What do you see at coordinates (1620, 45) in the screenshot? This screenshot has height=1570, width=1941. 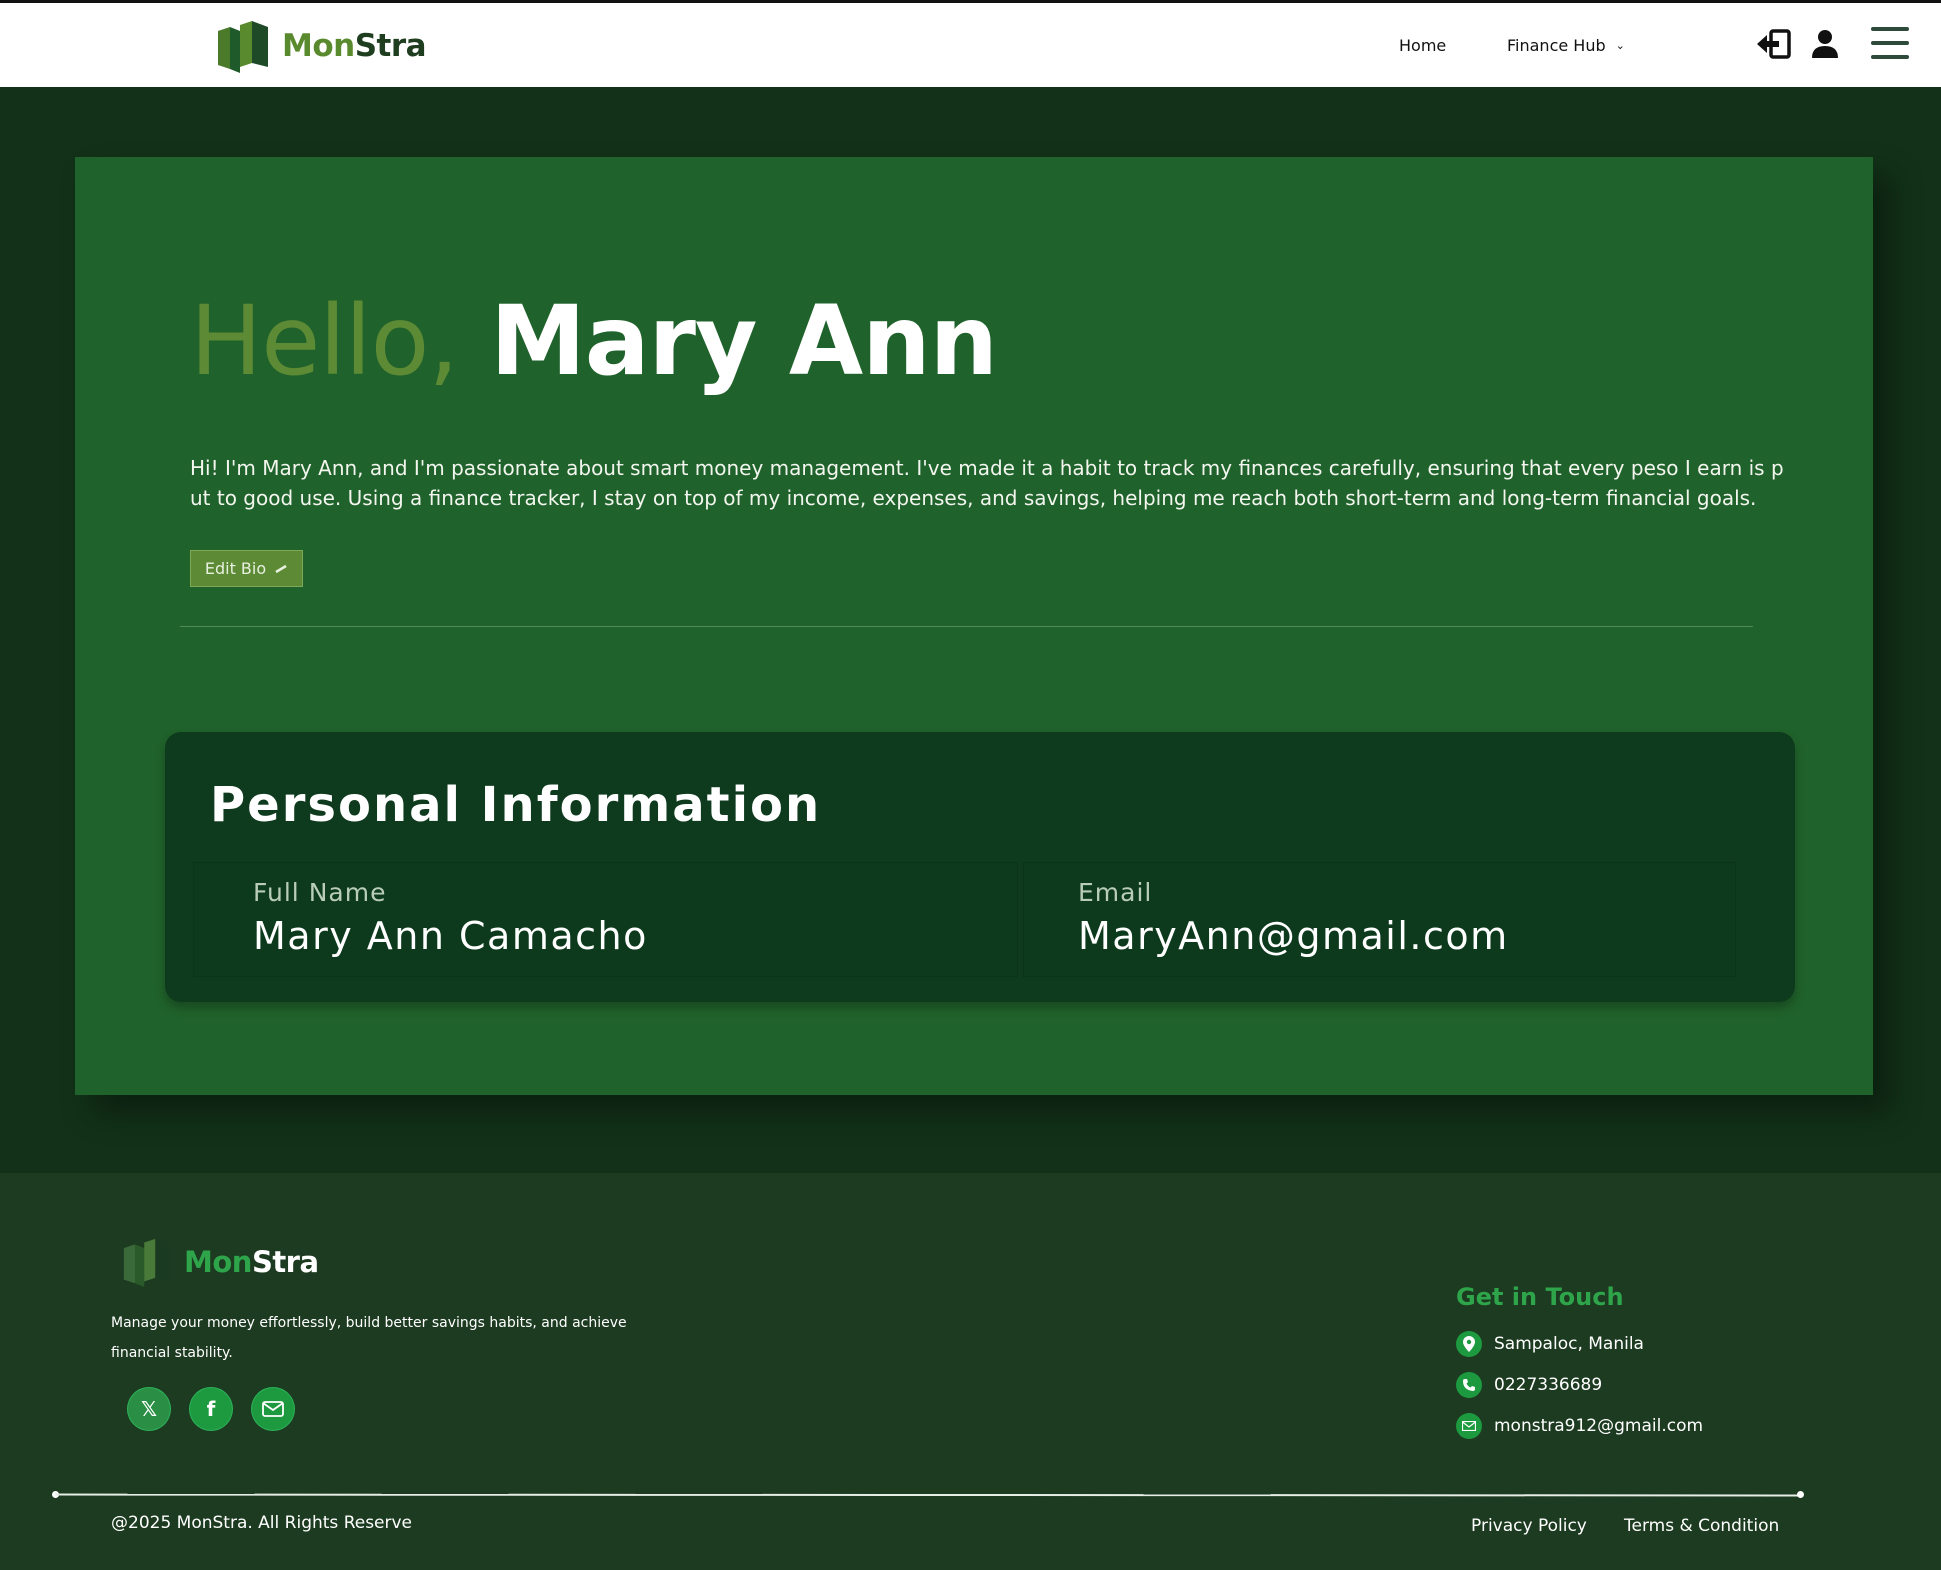 I see `chevron-down-icon: ⌄` at bounding box center [1620, 45].